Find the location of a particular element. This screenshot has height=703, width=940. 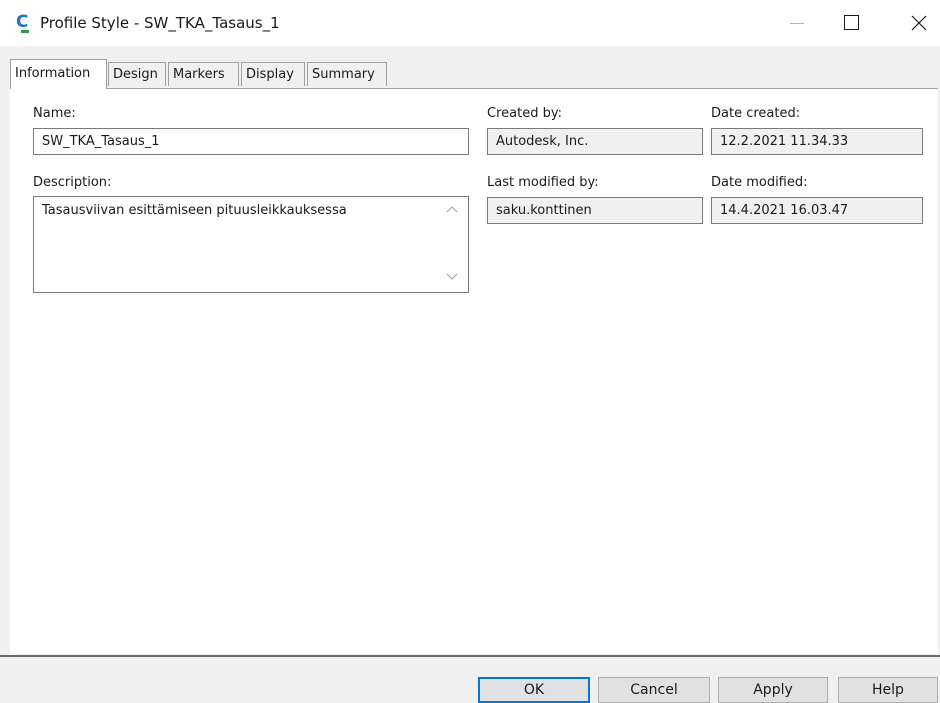

help-button: Help is located at coordinates (888, 690).